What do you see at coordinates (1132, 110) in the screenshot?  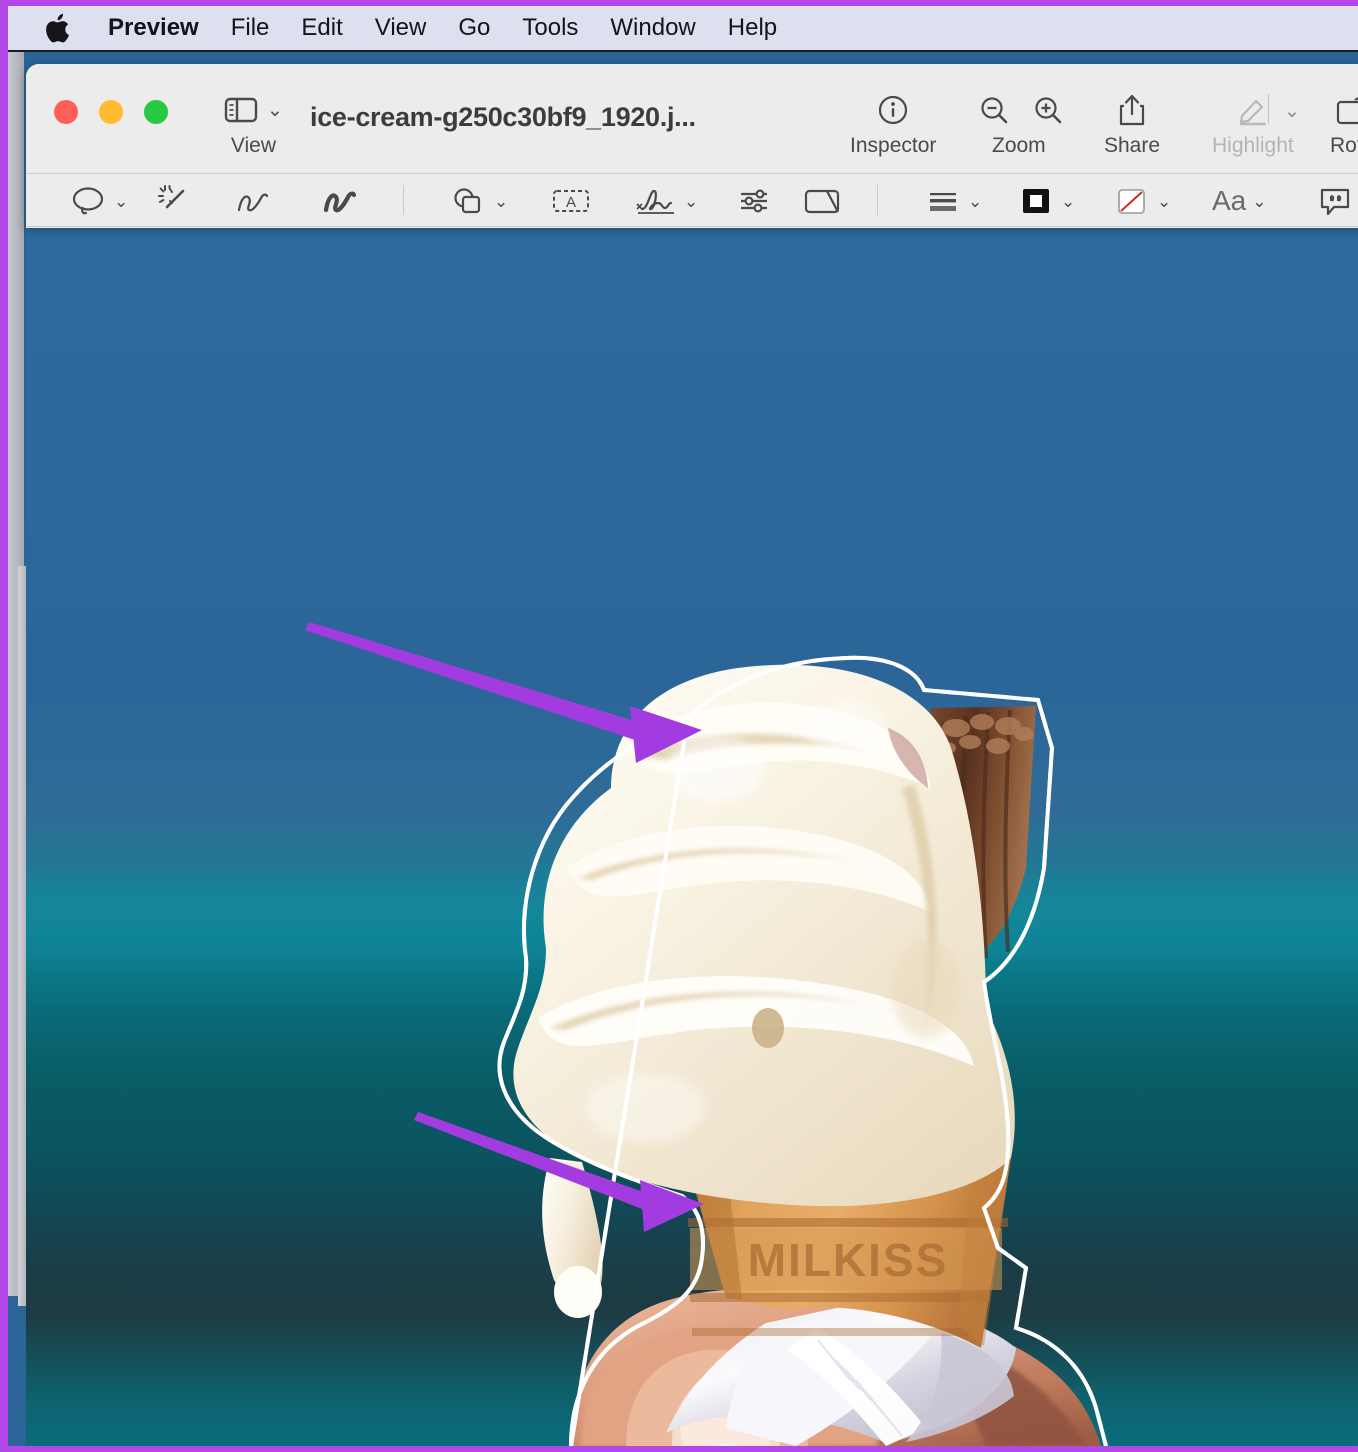 I see `share-icon` at bounding box center [1132, 110].